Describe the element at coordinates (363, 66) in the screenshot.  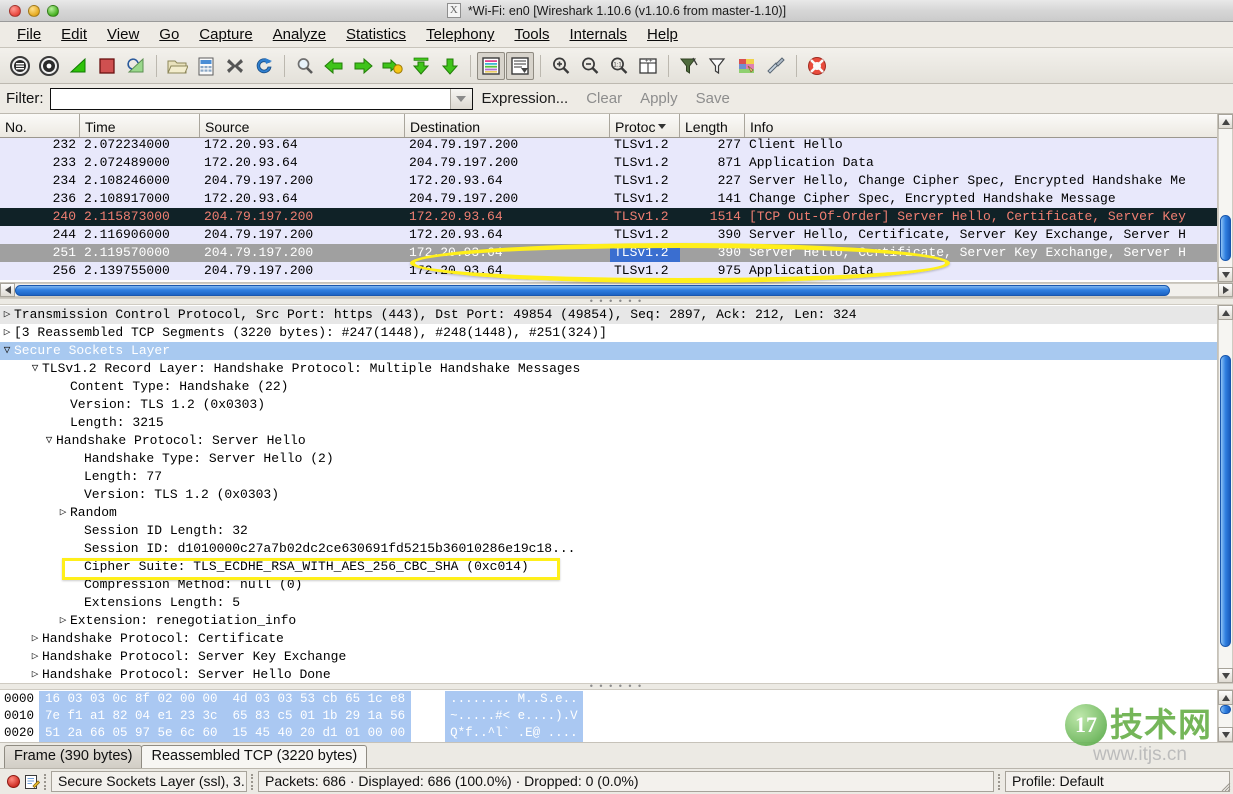
I see `go-forward-button` at that location.